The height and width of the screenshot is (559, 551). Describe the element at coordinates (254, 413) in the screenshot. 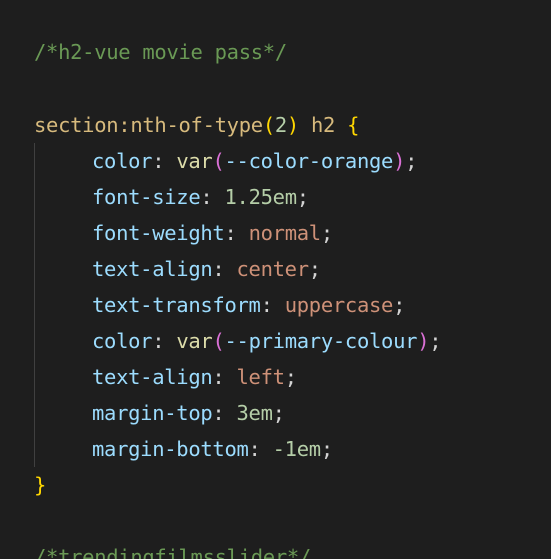

I see `property-value: 3em` at that location.